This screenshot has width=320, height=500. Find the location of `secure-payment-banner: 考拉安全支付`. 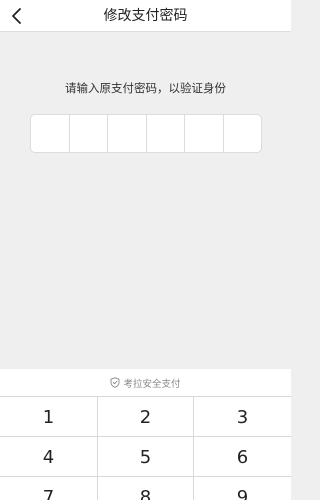

secure-payment-banner: 考拉安全支付 is located at coordinates (145, 382).